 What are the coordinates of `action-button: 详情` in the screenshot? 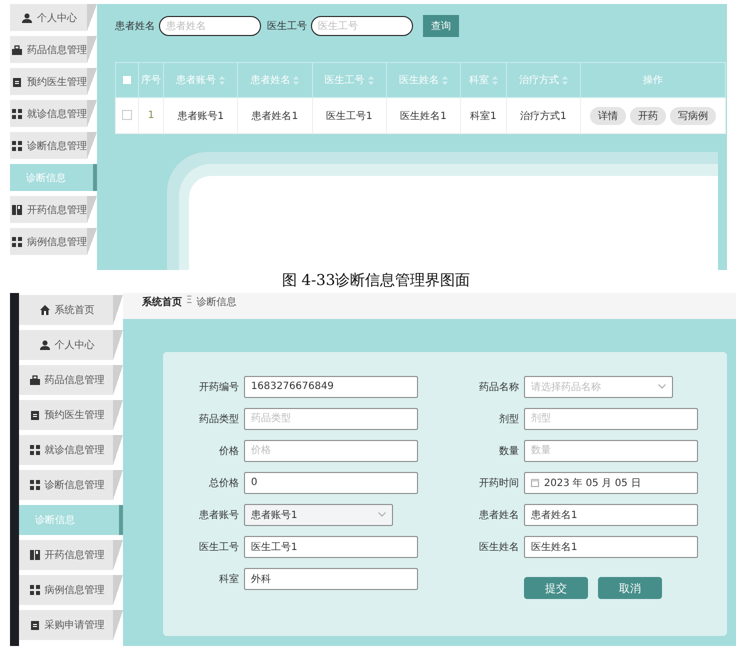 It's located at (608, 115).